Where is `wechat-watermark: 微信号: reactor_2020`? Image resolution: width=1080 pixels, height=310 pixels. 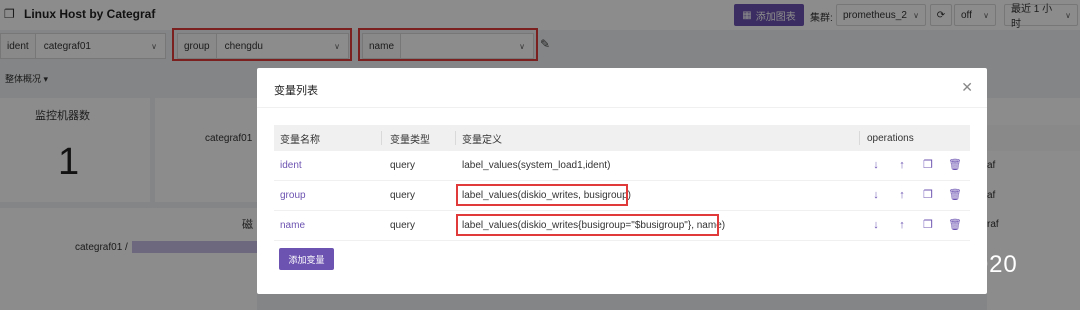 wechat-watermark: 微信号: reactor_2020 is located at coordinates (878, 261).